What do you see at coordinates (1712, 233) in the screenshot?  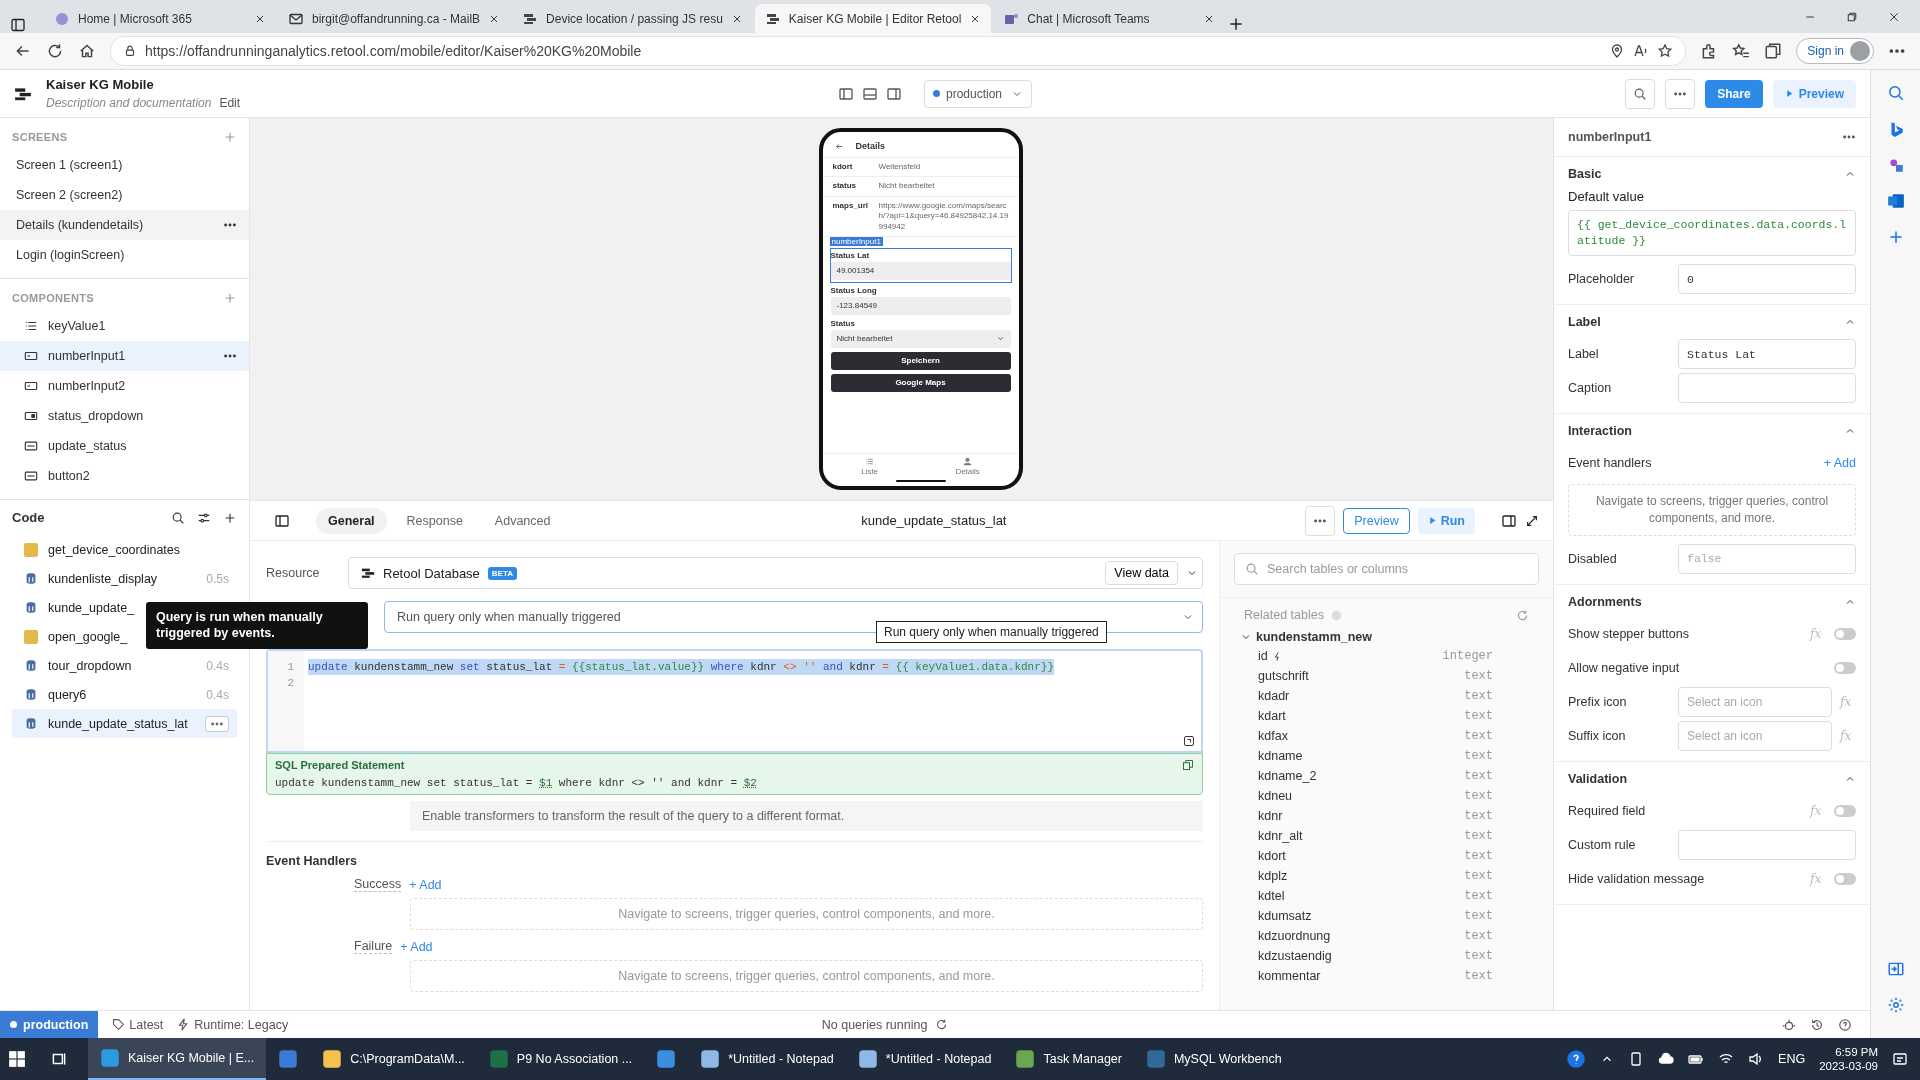 I see `code-field: {{ get_device_coordinates.data.coords.latitude }}` at bounding box center [1712, 233].